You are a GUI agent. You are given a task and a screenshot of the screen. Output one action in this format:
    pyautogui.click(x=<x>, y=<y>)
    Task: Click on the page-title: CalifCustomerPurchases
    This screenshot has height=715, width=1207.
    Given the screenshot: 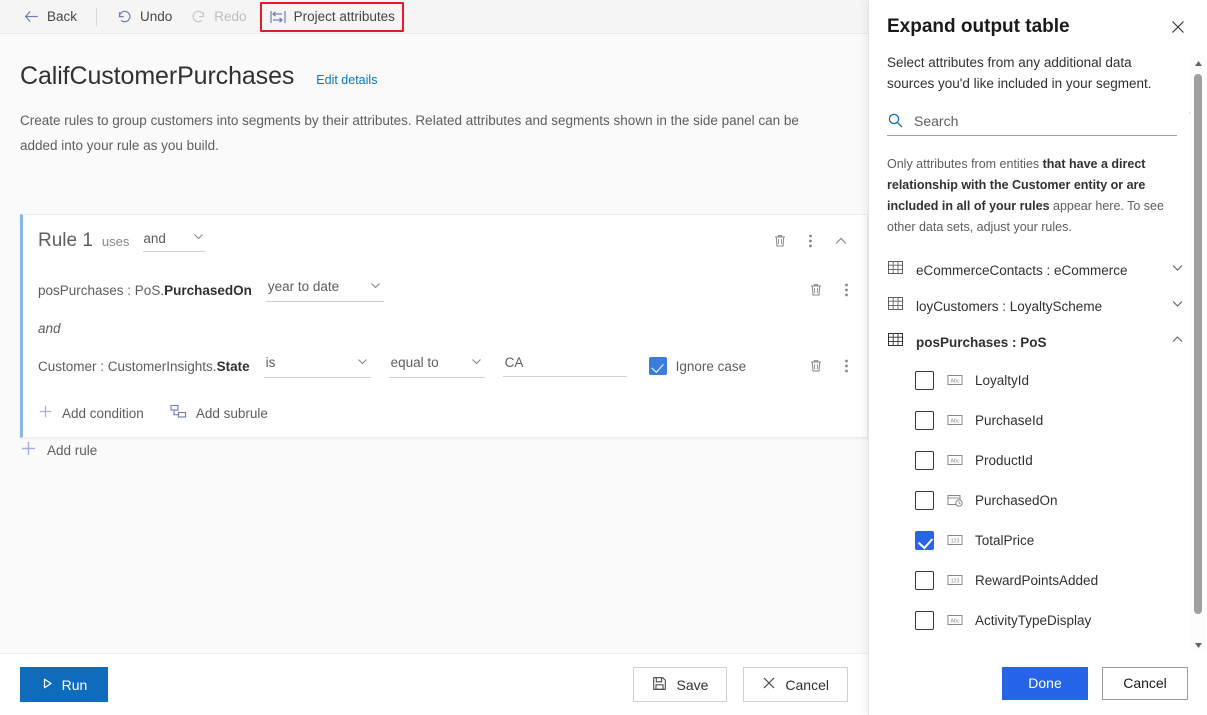 What is the action you would take?
    pyautogui.click(x=157, y=76)
    